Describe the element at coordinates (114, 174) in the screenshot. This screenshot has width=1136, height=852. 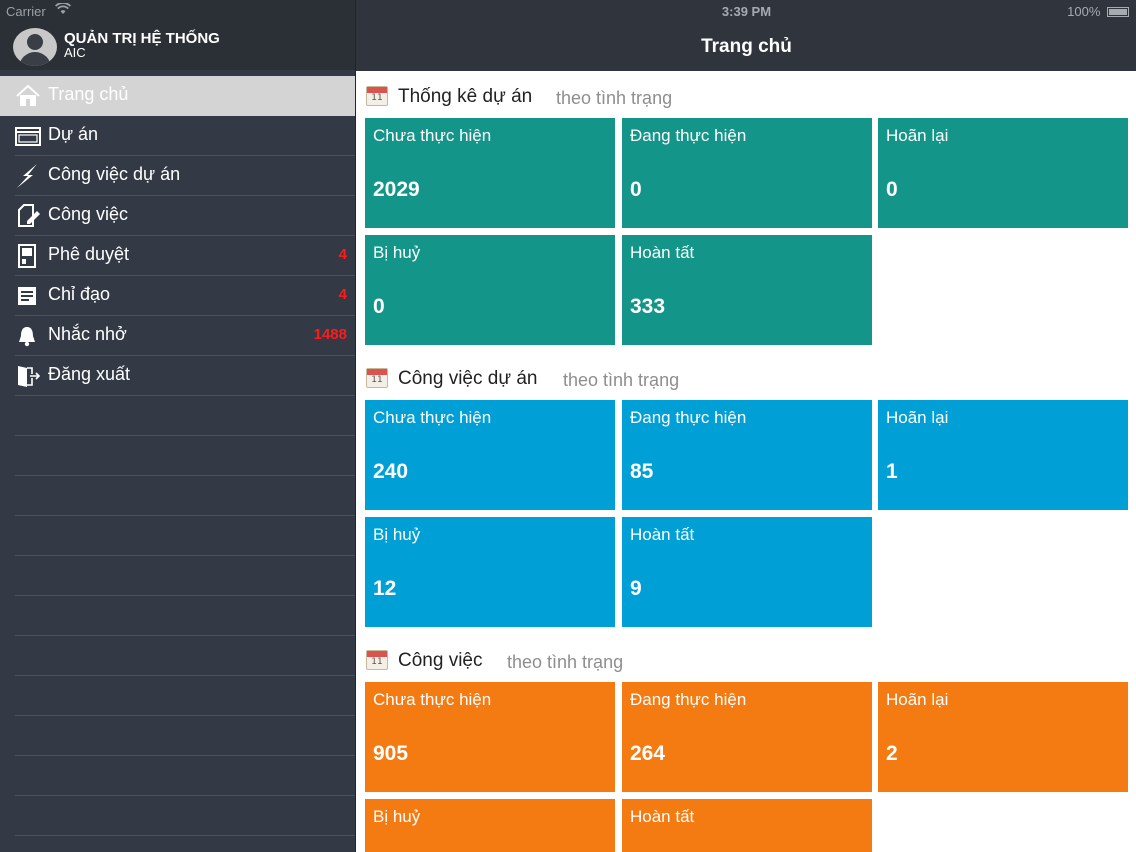
I see `sidebar-item-label: Công việc dự án` at that location.